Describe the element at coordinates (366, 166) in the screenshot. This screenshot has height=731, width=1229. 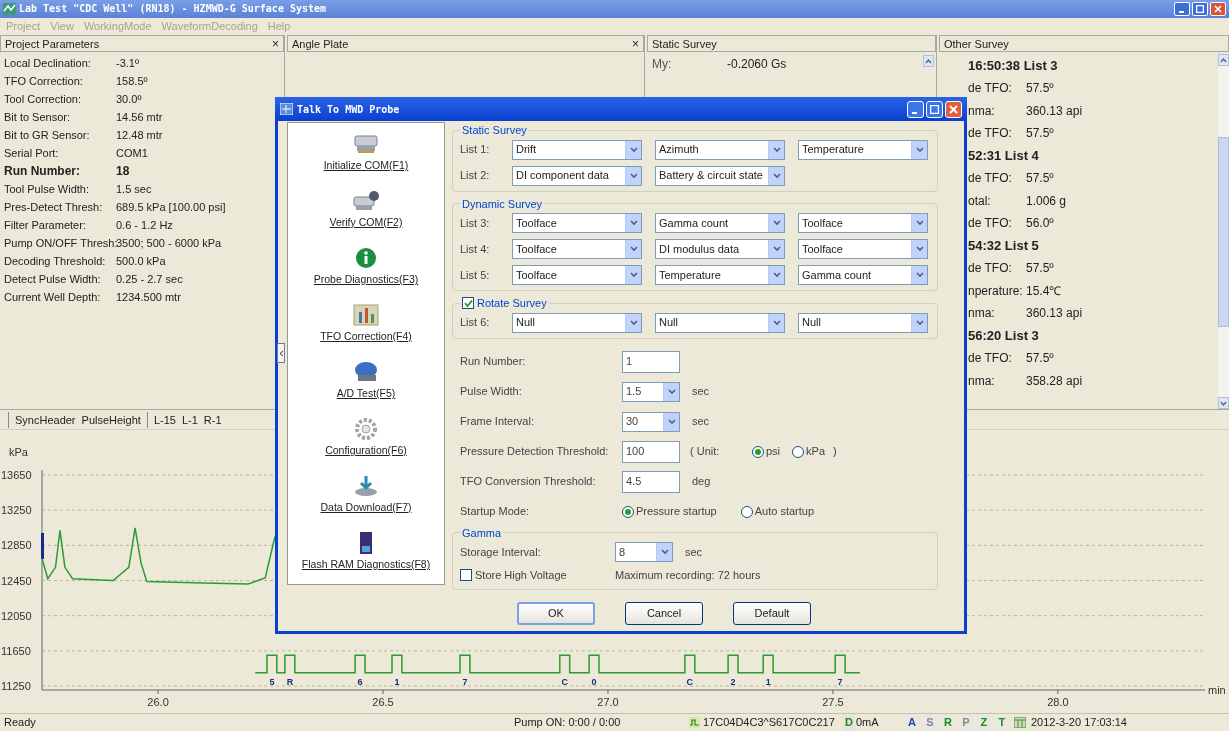
I see `nav-link: Initialize COM(F1)` at that location.